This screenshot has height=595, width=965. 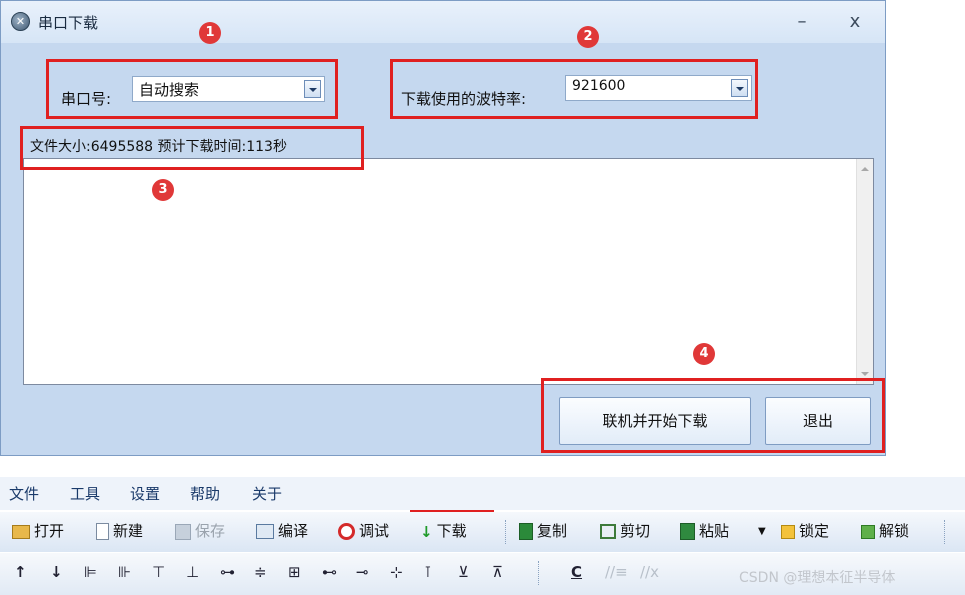 I want to click on download-button: ↓ 下载, so click(x=443, y=530).